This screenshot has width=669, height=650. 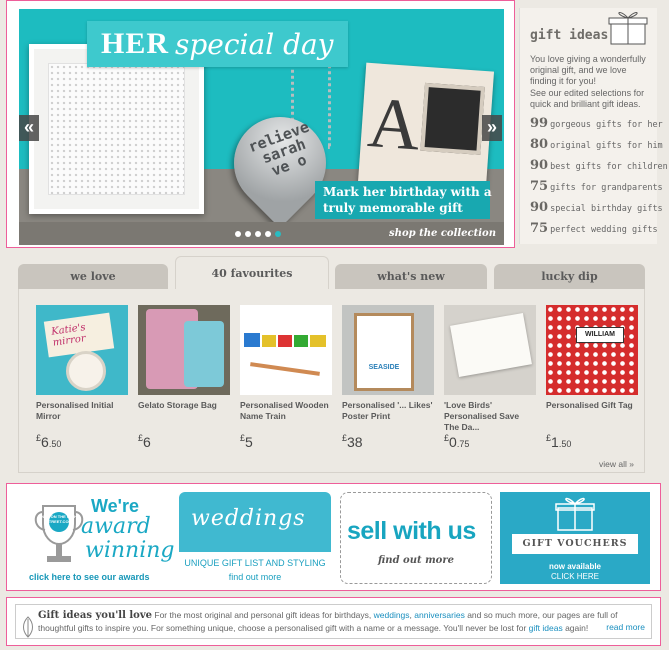 What do you see at coordinates (416, 538) in the screenshot?
I see `sell-with-us-banner: sell with us find out more` at bounding box center [416, 538].